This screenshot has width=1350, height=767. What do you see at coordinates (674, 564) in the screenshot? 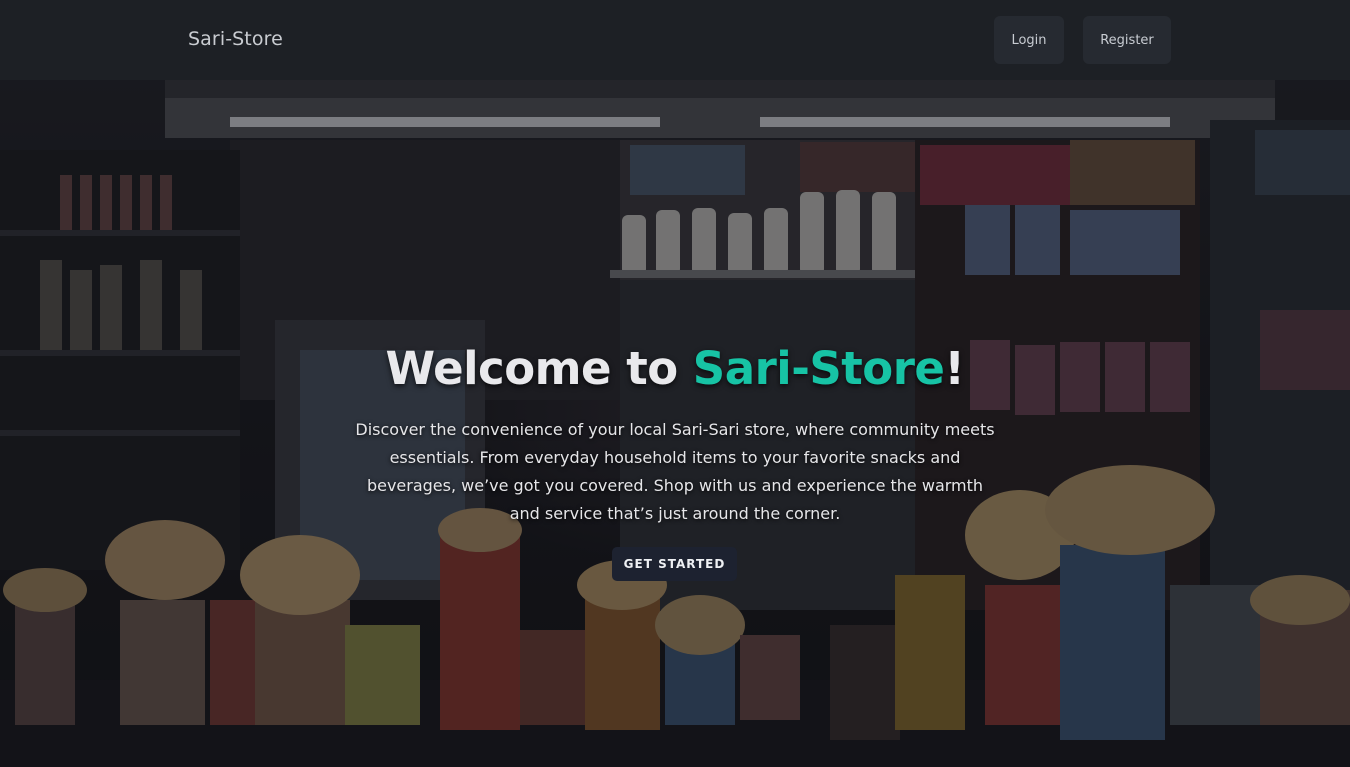
I see `get-started-button: GET STARTED` at bounding box center [674, 564].